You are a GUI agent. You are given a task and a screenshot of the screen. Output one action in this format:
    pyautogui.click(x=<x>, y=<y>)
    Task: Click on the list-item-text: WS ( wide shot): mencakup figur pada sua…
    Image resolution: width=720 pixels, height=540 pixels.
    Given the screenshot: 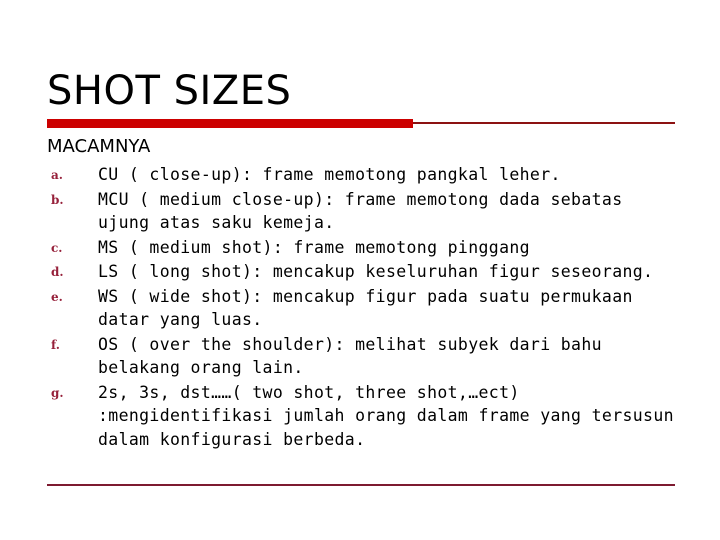 What is the action you would take?
    pyautogui.click(x=371, y=308)
    